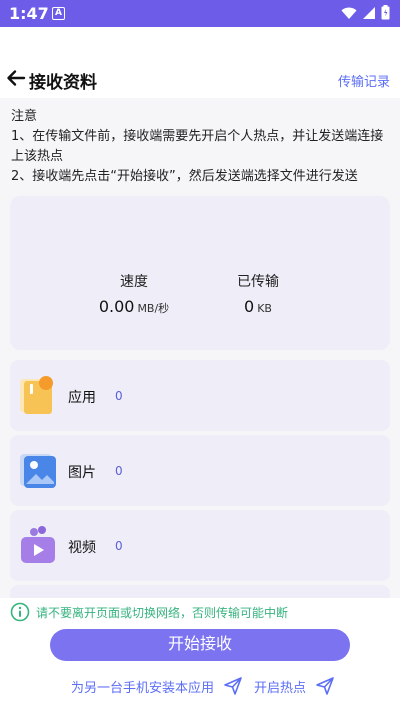  I want to click on transfer-history-link: 传输记录, so click(364, 80).